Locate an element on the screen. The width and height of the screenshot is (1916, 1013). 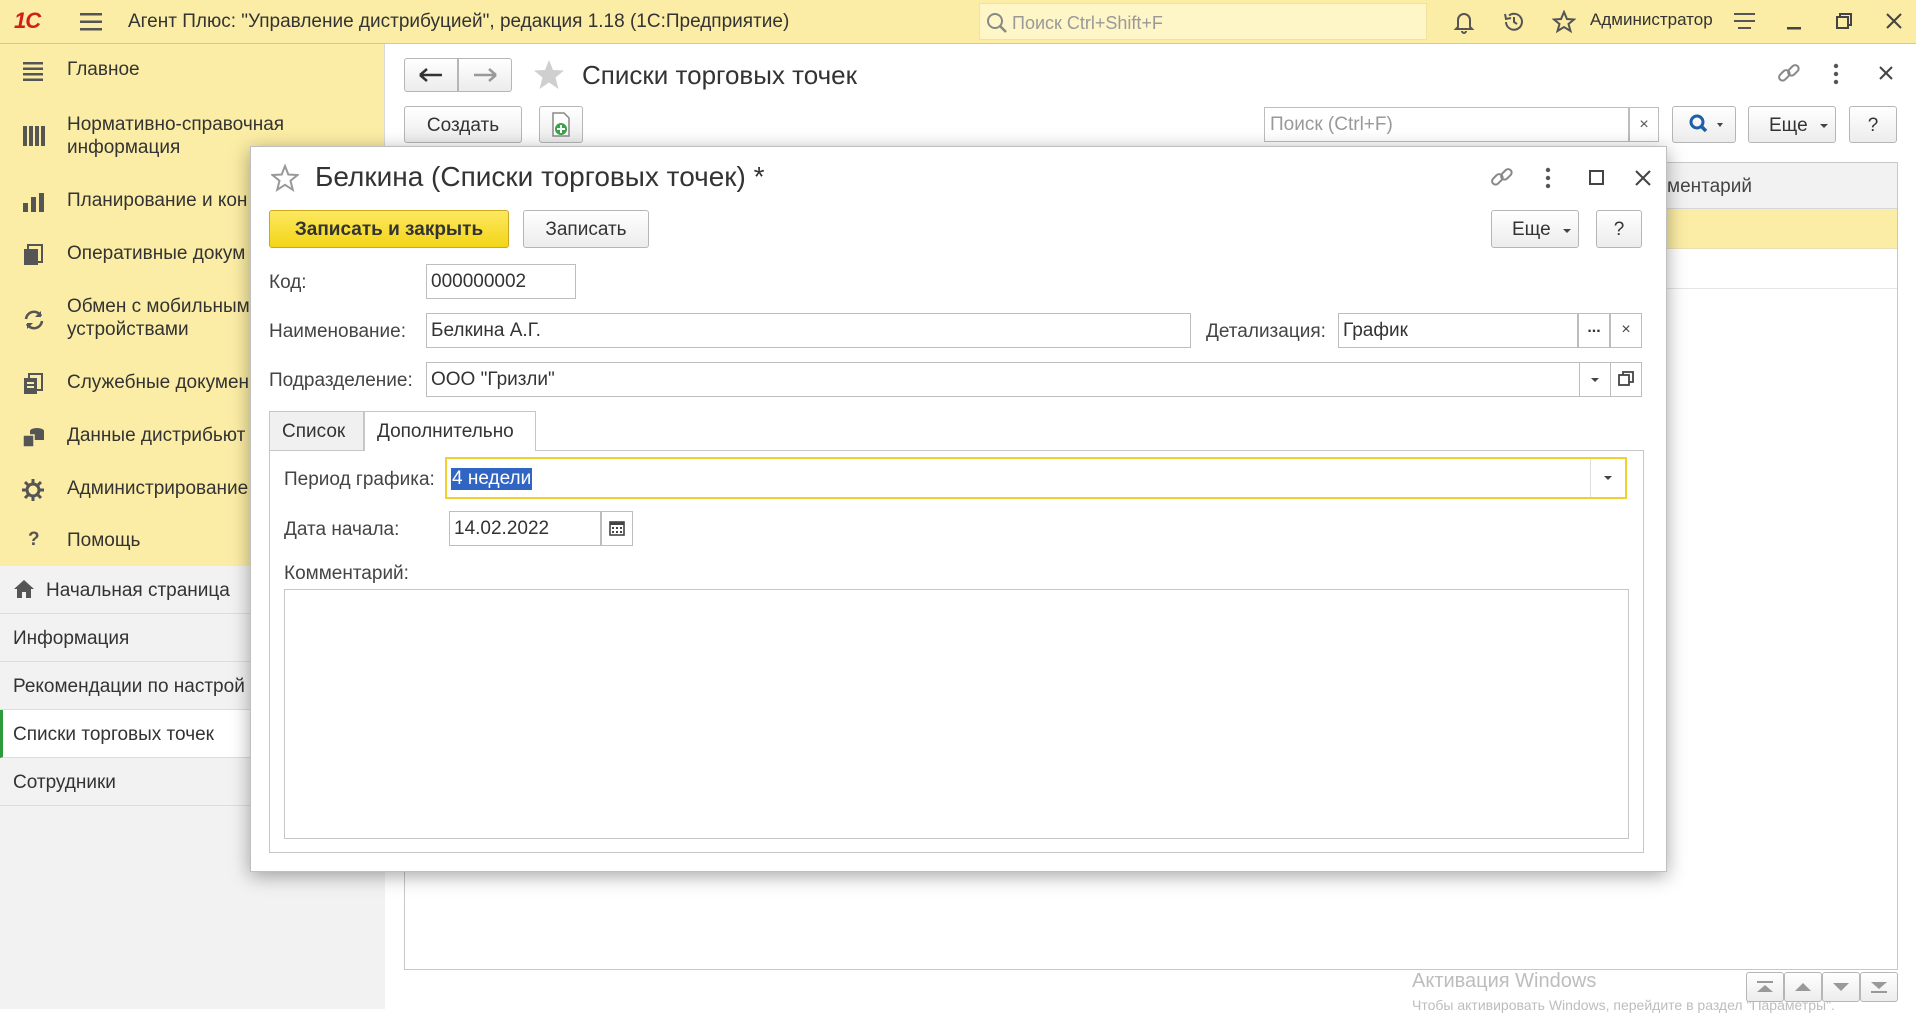
division-open-button is located at coordinates (1626, 379).